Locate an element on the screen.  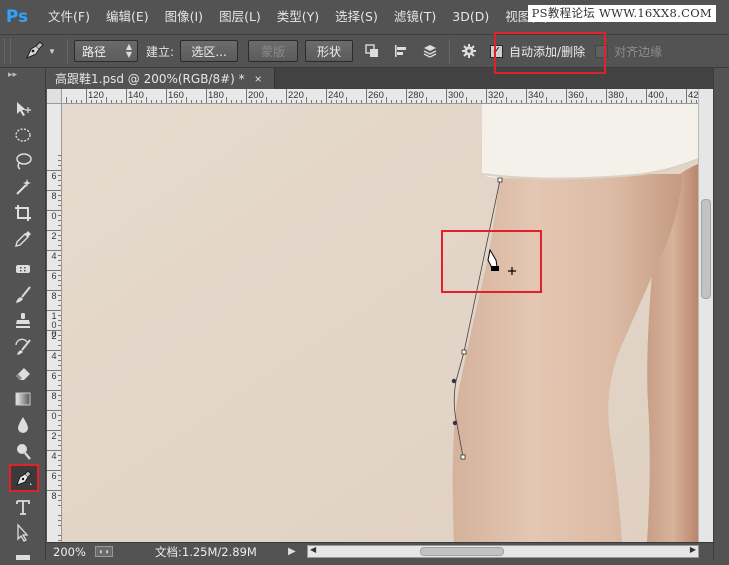
collapse-icon: ▸▸ is located at coordinates (22, 74).